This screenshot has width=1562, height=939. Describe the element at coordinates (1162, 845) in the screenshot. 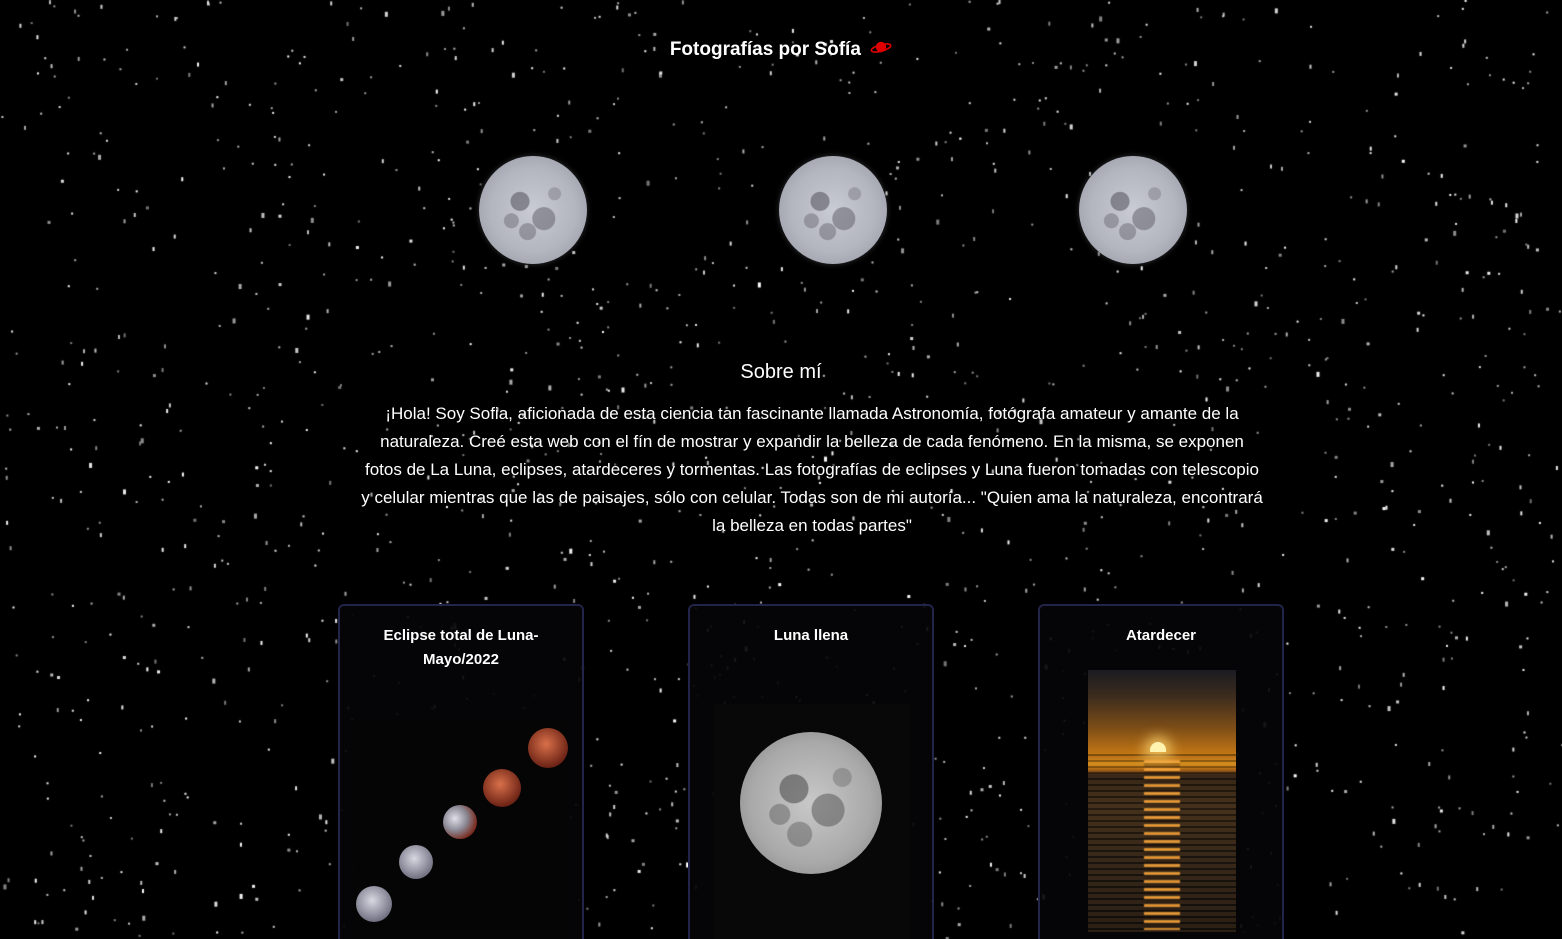

I see `sun-reflection` at that location.